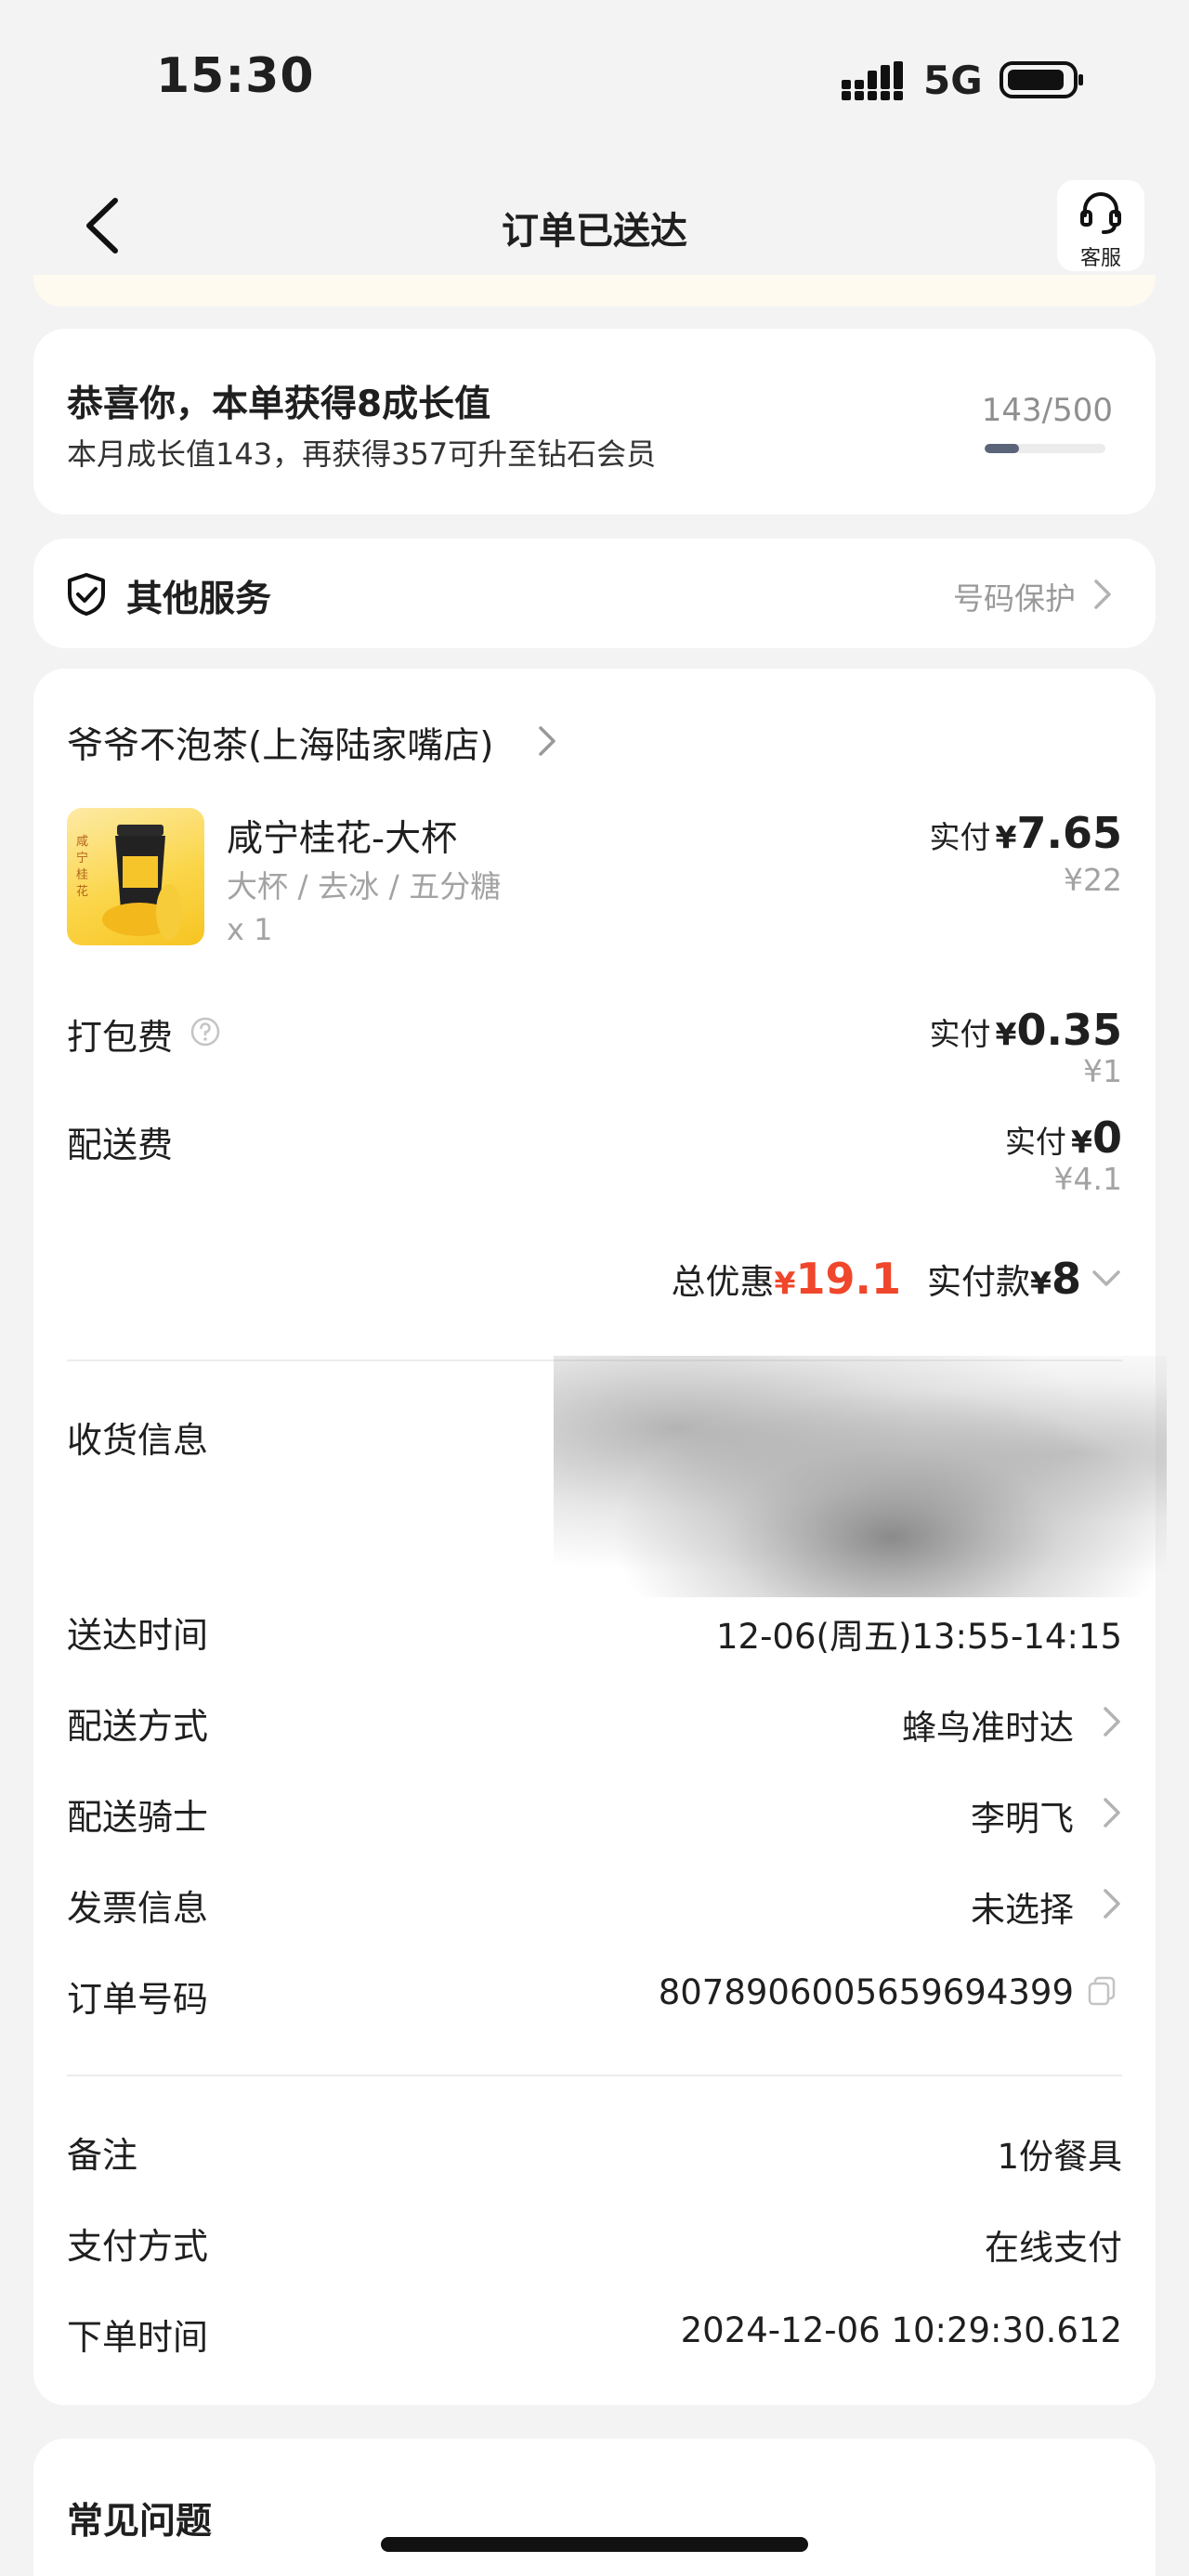 This screenshot has width=1189, height=2576. What do you see at coordinates (919, 1637) in the screenshot?
I see `delivery-time-value: 12-06(周五)13:55-14:15` at bounding box center [919, 1637].